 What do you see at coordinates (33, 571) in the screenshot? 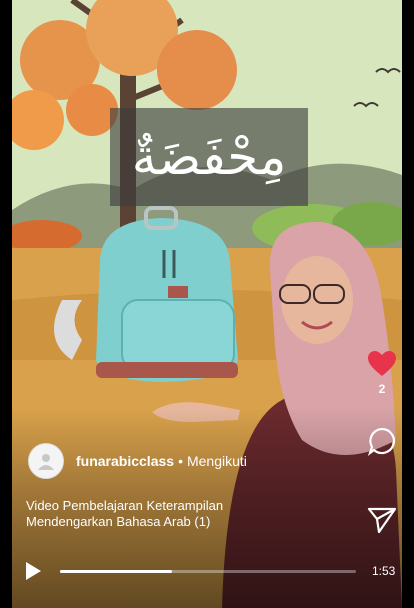
I see `play-icon` at bounding box center [33, 571].